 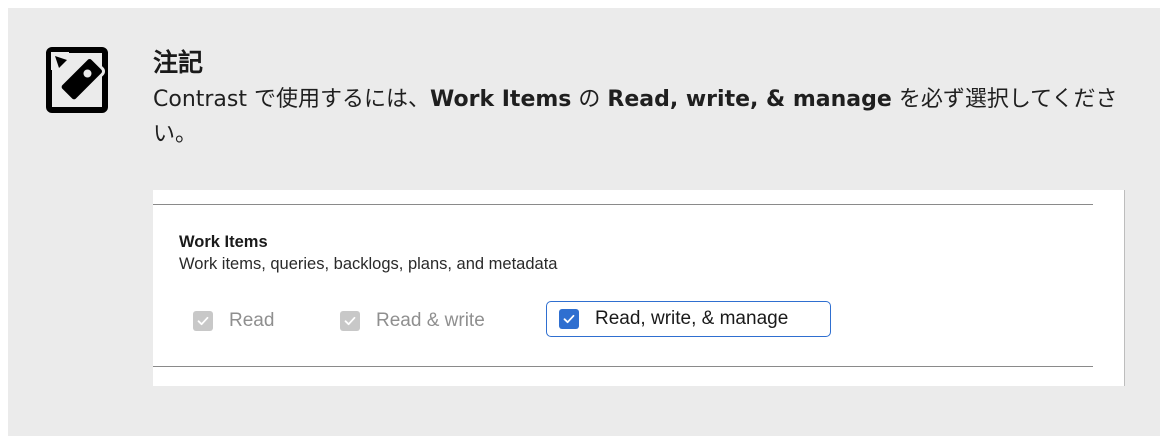 I want to click on option-label: Read, so click(x=252, y=320).